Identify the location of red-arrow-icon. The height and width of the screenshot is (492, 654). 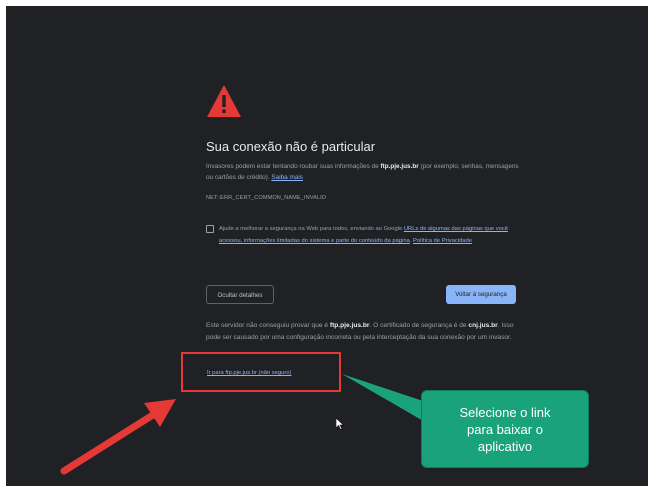
(118, 437).